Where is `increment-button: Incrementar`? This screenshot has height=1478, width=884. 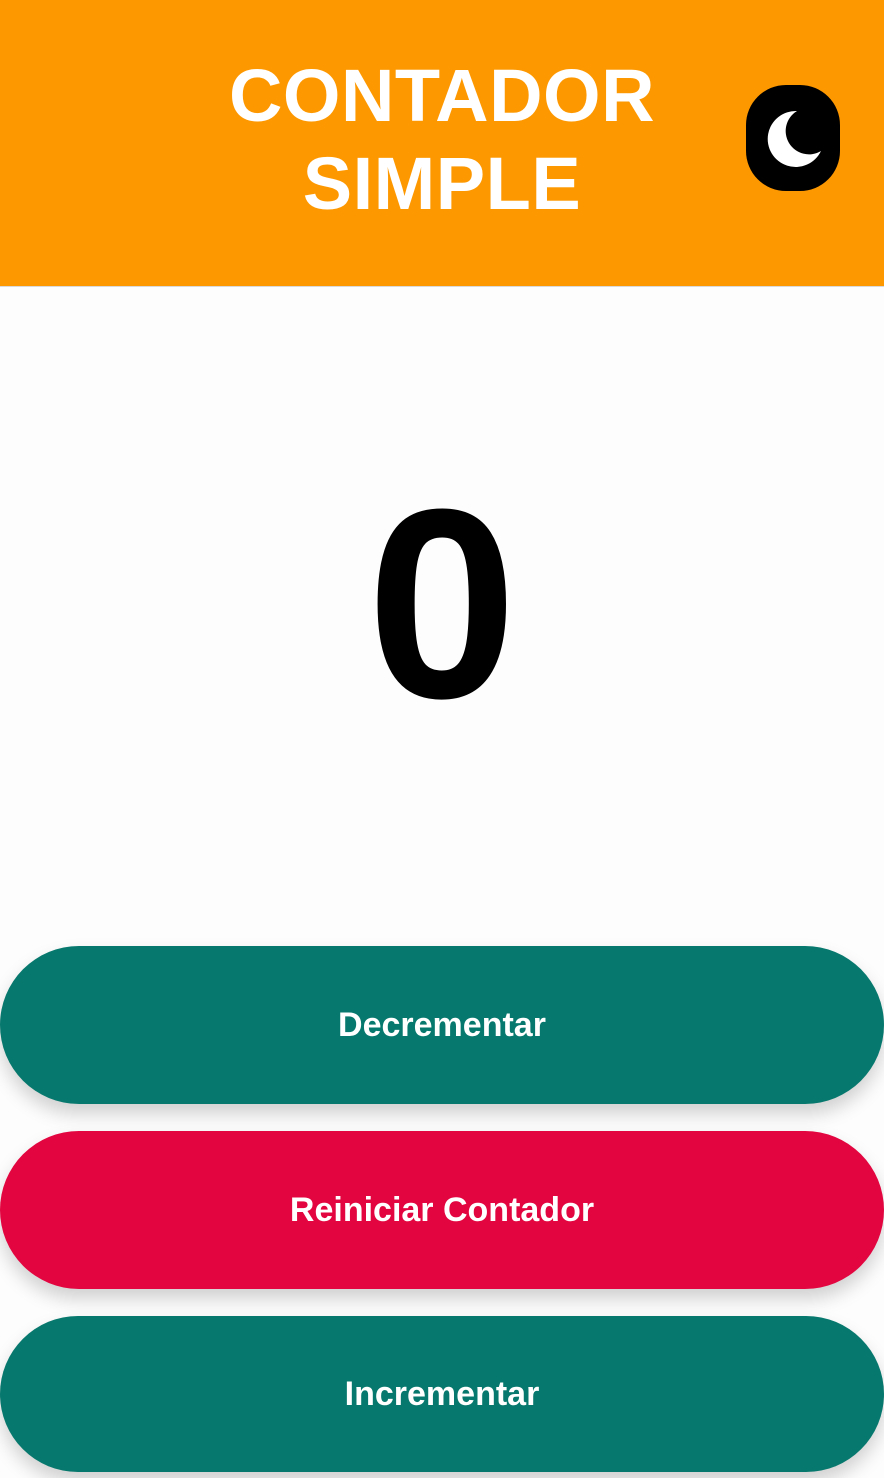
increment-button: Incrementar is located at coordinates (442, 1394).